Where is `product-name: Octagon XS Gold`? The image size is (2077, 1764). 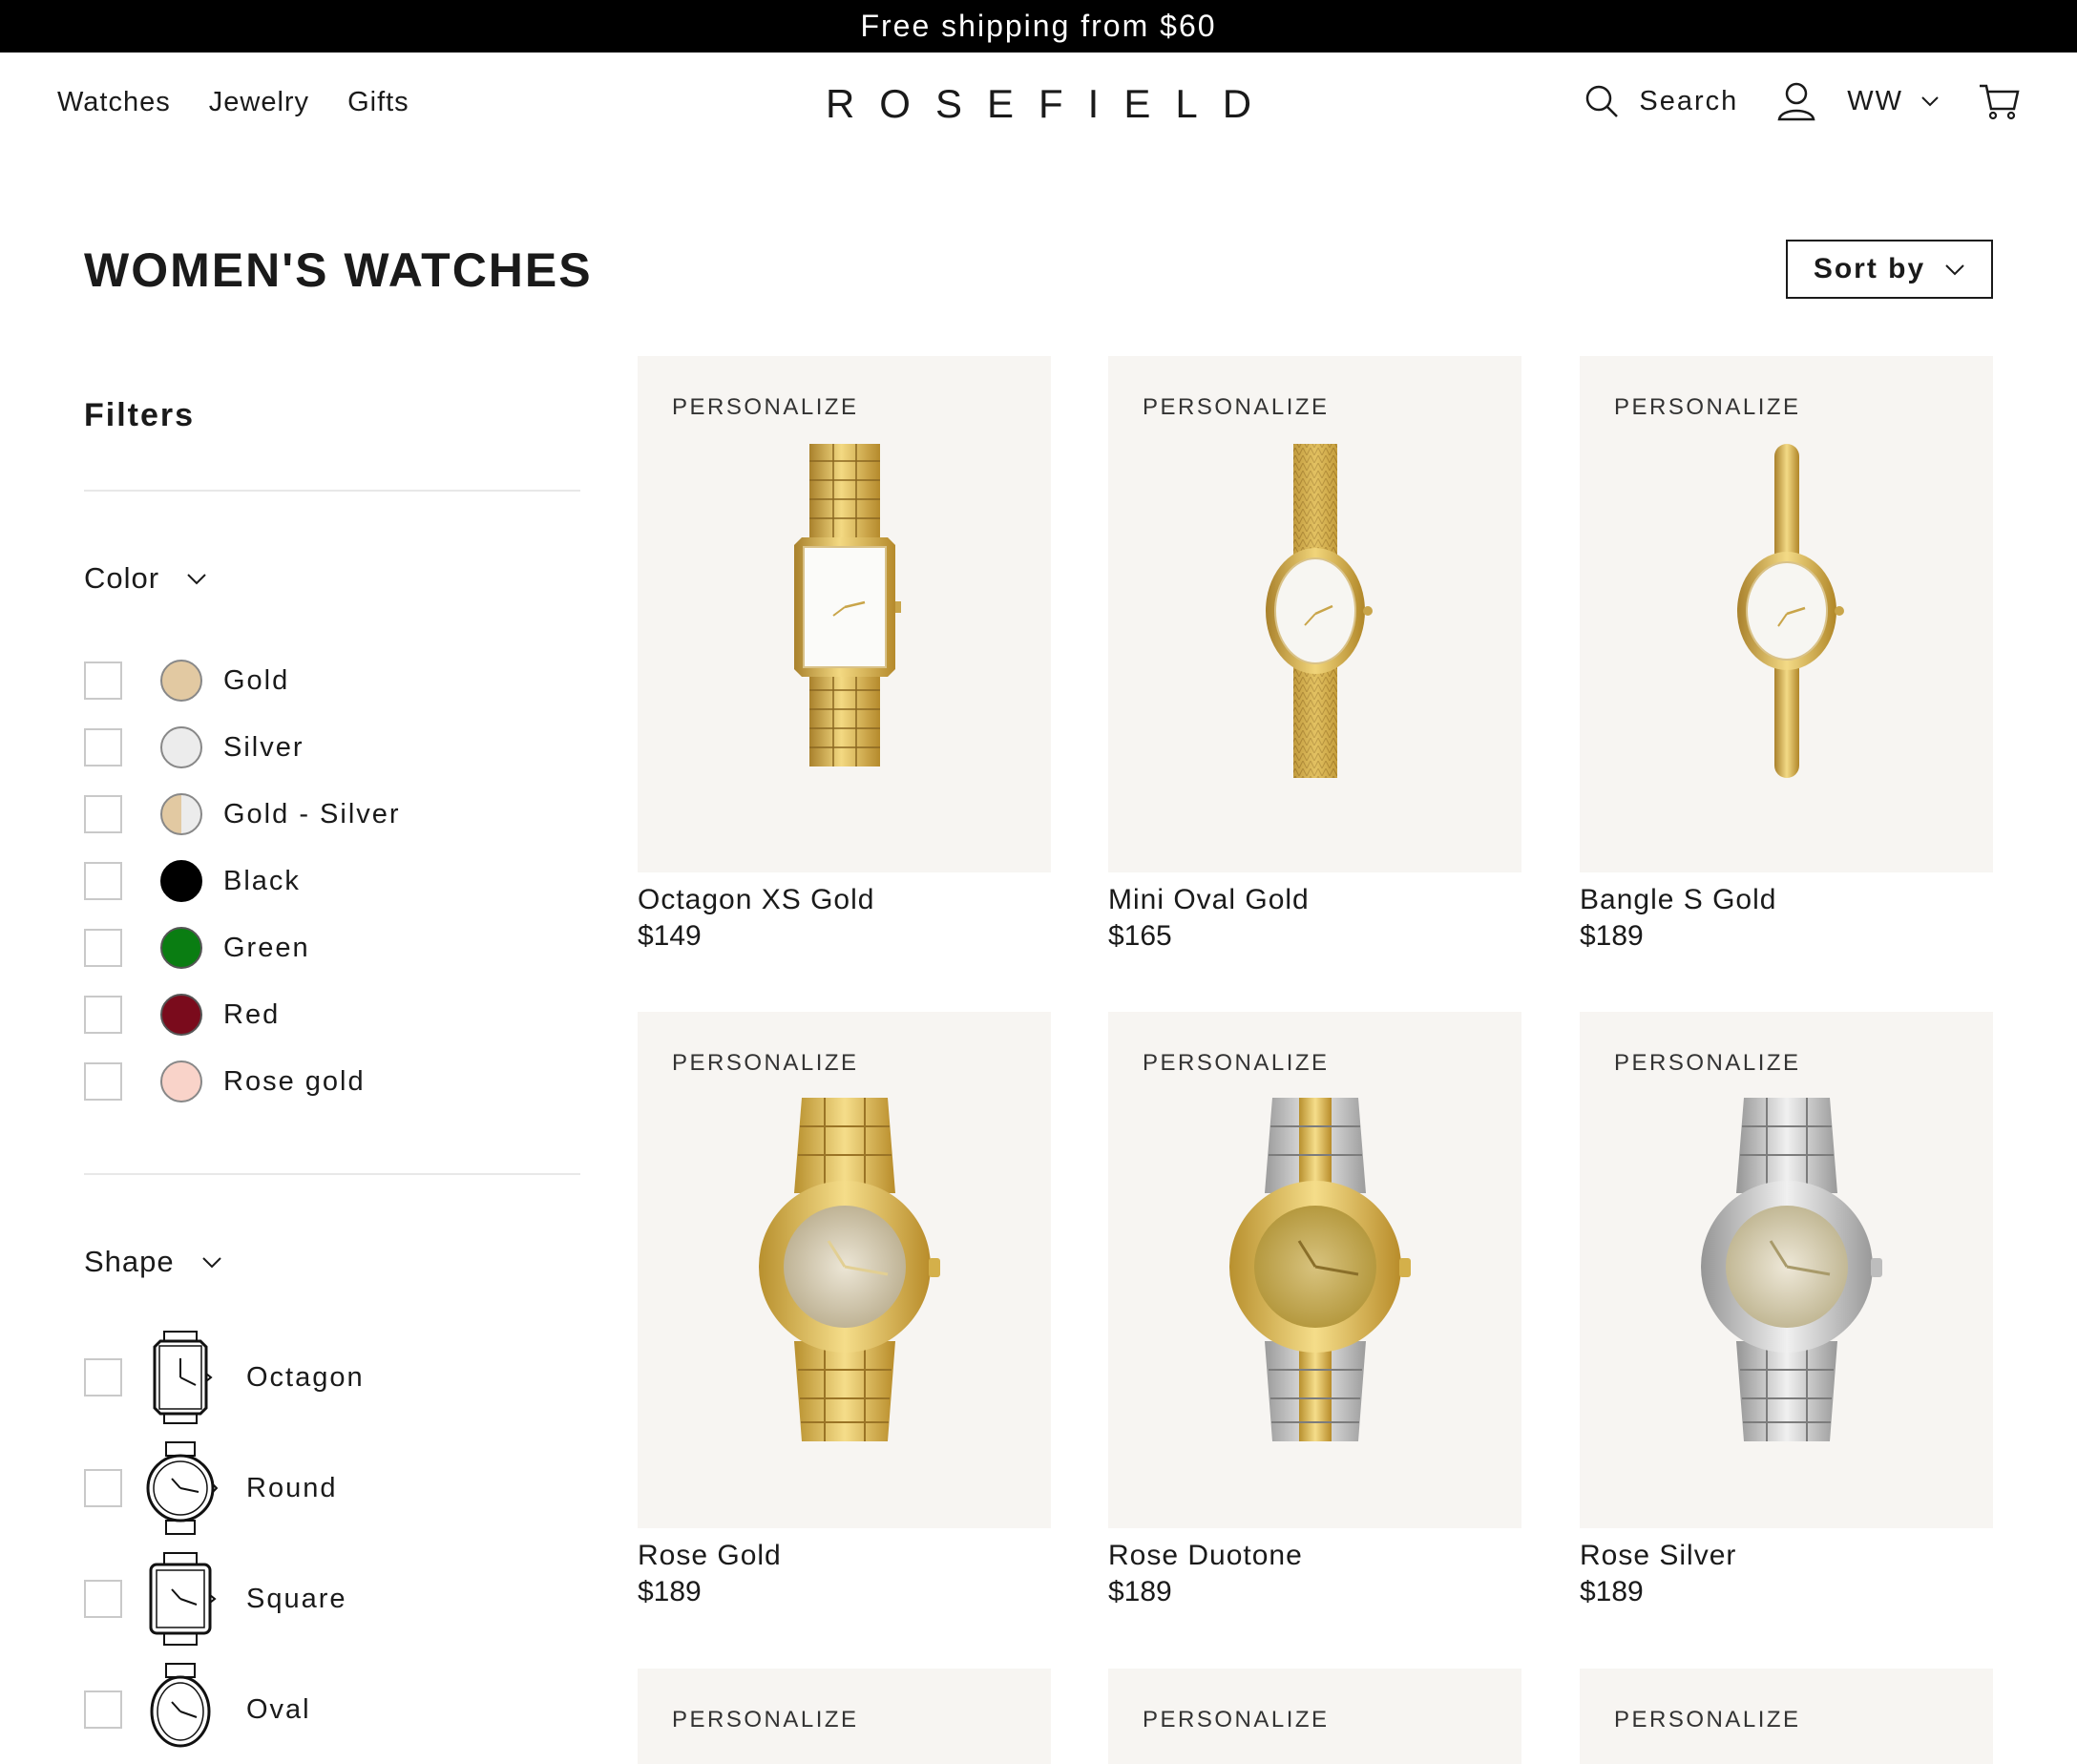 product-name: Octagon XS Gold is located at coordinates (844, 900).